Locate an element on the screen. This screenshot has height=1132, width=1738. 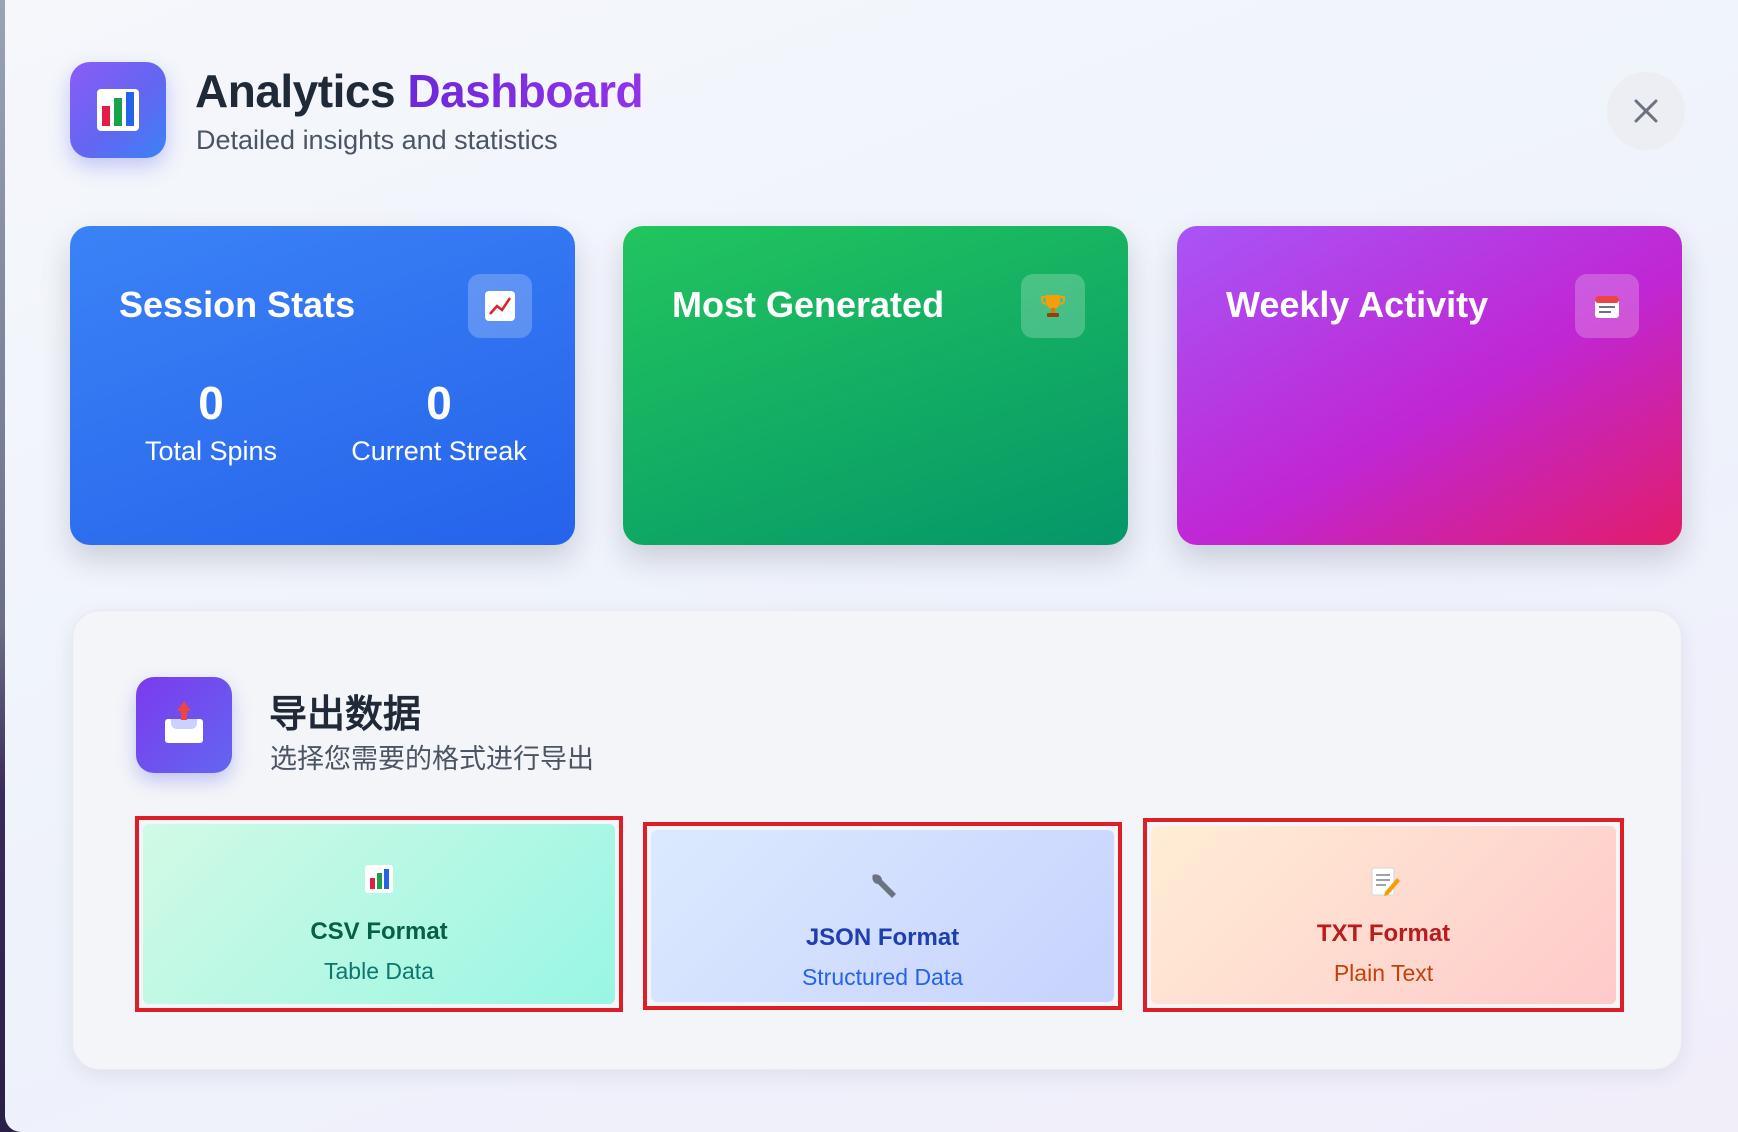
card-title: Session Stats is located at coordinates (237, 304).